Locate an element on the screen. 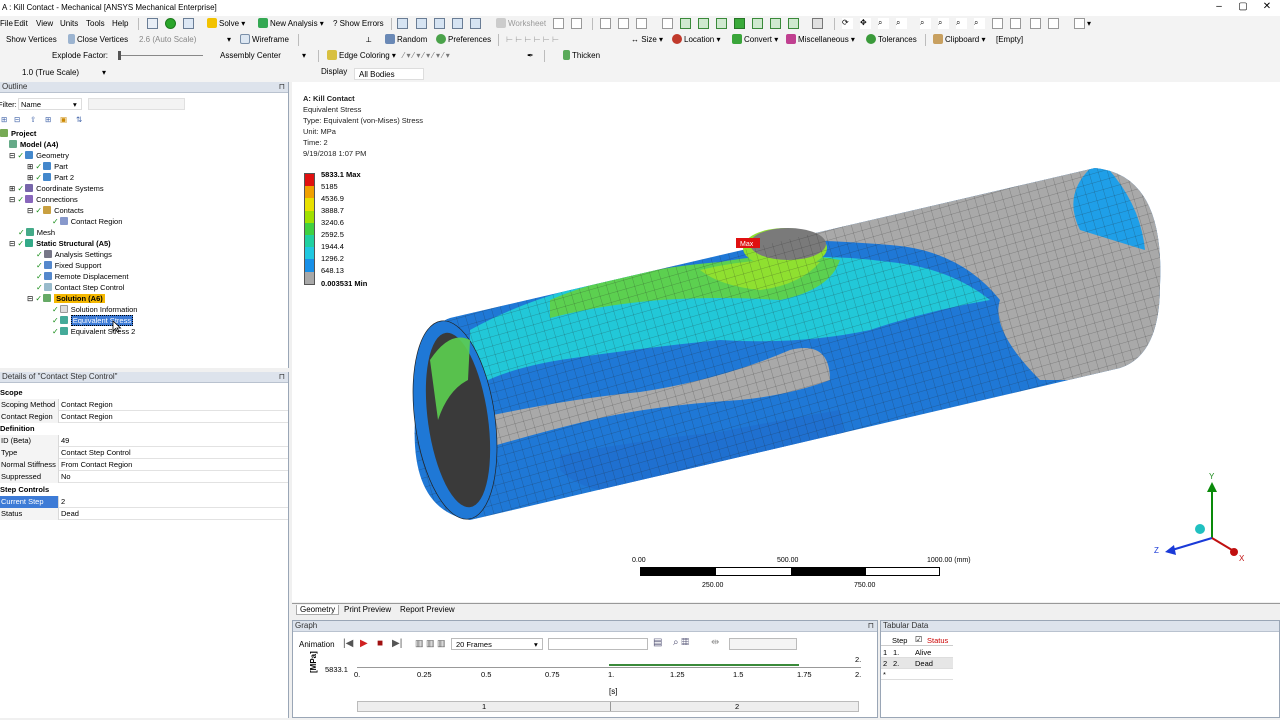 The width and height of the screenshot is (1280, 720). tree-contact-region: ✓ Contact Region is located at coordinates (87, 222).